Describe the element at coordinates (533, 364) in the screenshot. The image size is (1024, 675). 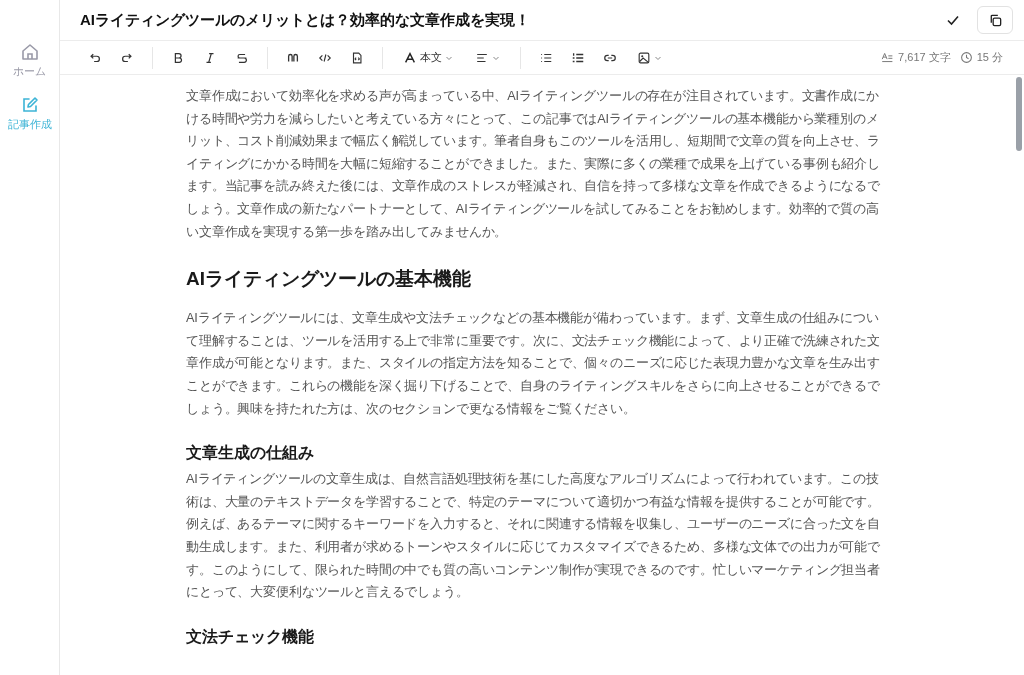
I see `paragraph: AIライティングツールには、文章生成や文法チェックなどの基本機能が備わっています。まず、文章生成の仕組みについて理解することは、ツールを活用する上で非常に重要です。次に、文法チェック機能によって、より正確で洗練された文章作成が可能となります。また、スタイルの指定方法を知ることで、個々のニーズに応じた表現力豊かな文章を生み出すことができます。これらの機能を深く掘り下げることで、自身のライティングスキルをさらに向上させることができるでしょう。興味を持たれた方は、次のセクションで更なる情報をご覧ください。` at that location.